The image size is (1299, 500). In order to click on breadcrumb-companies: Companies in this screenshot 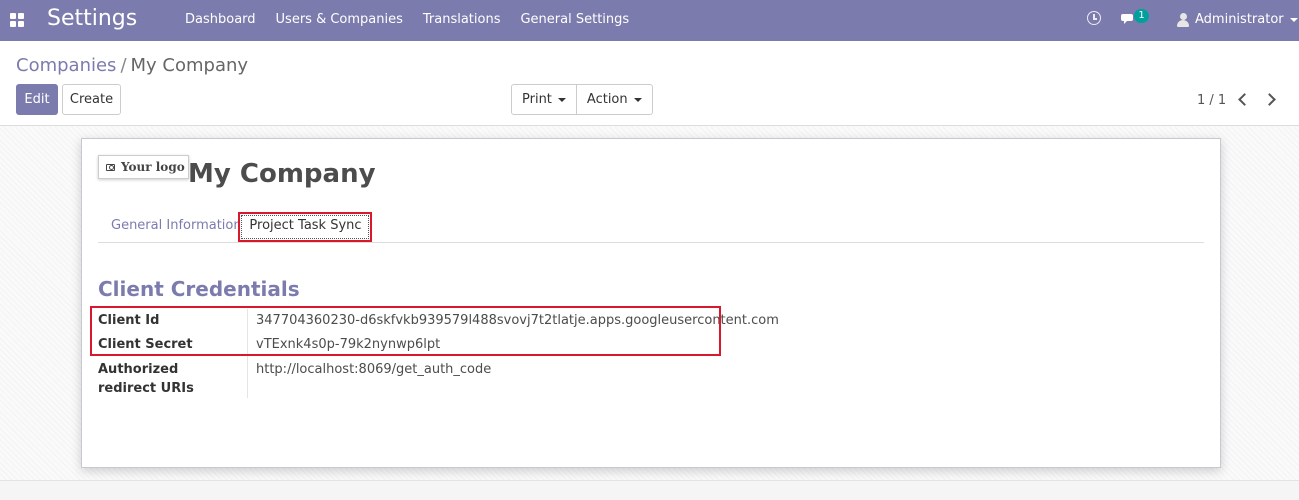, I will do `click(66, 65)`.